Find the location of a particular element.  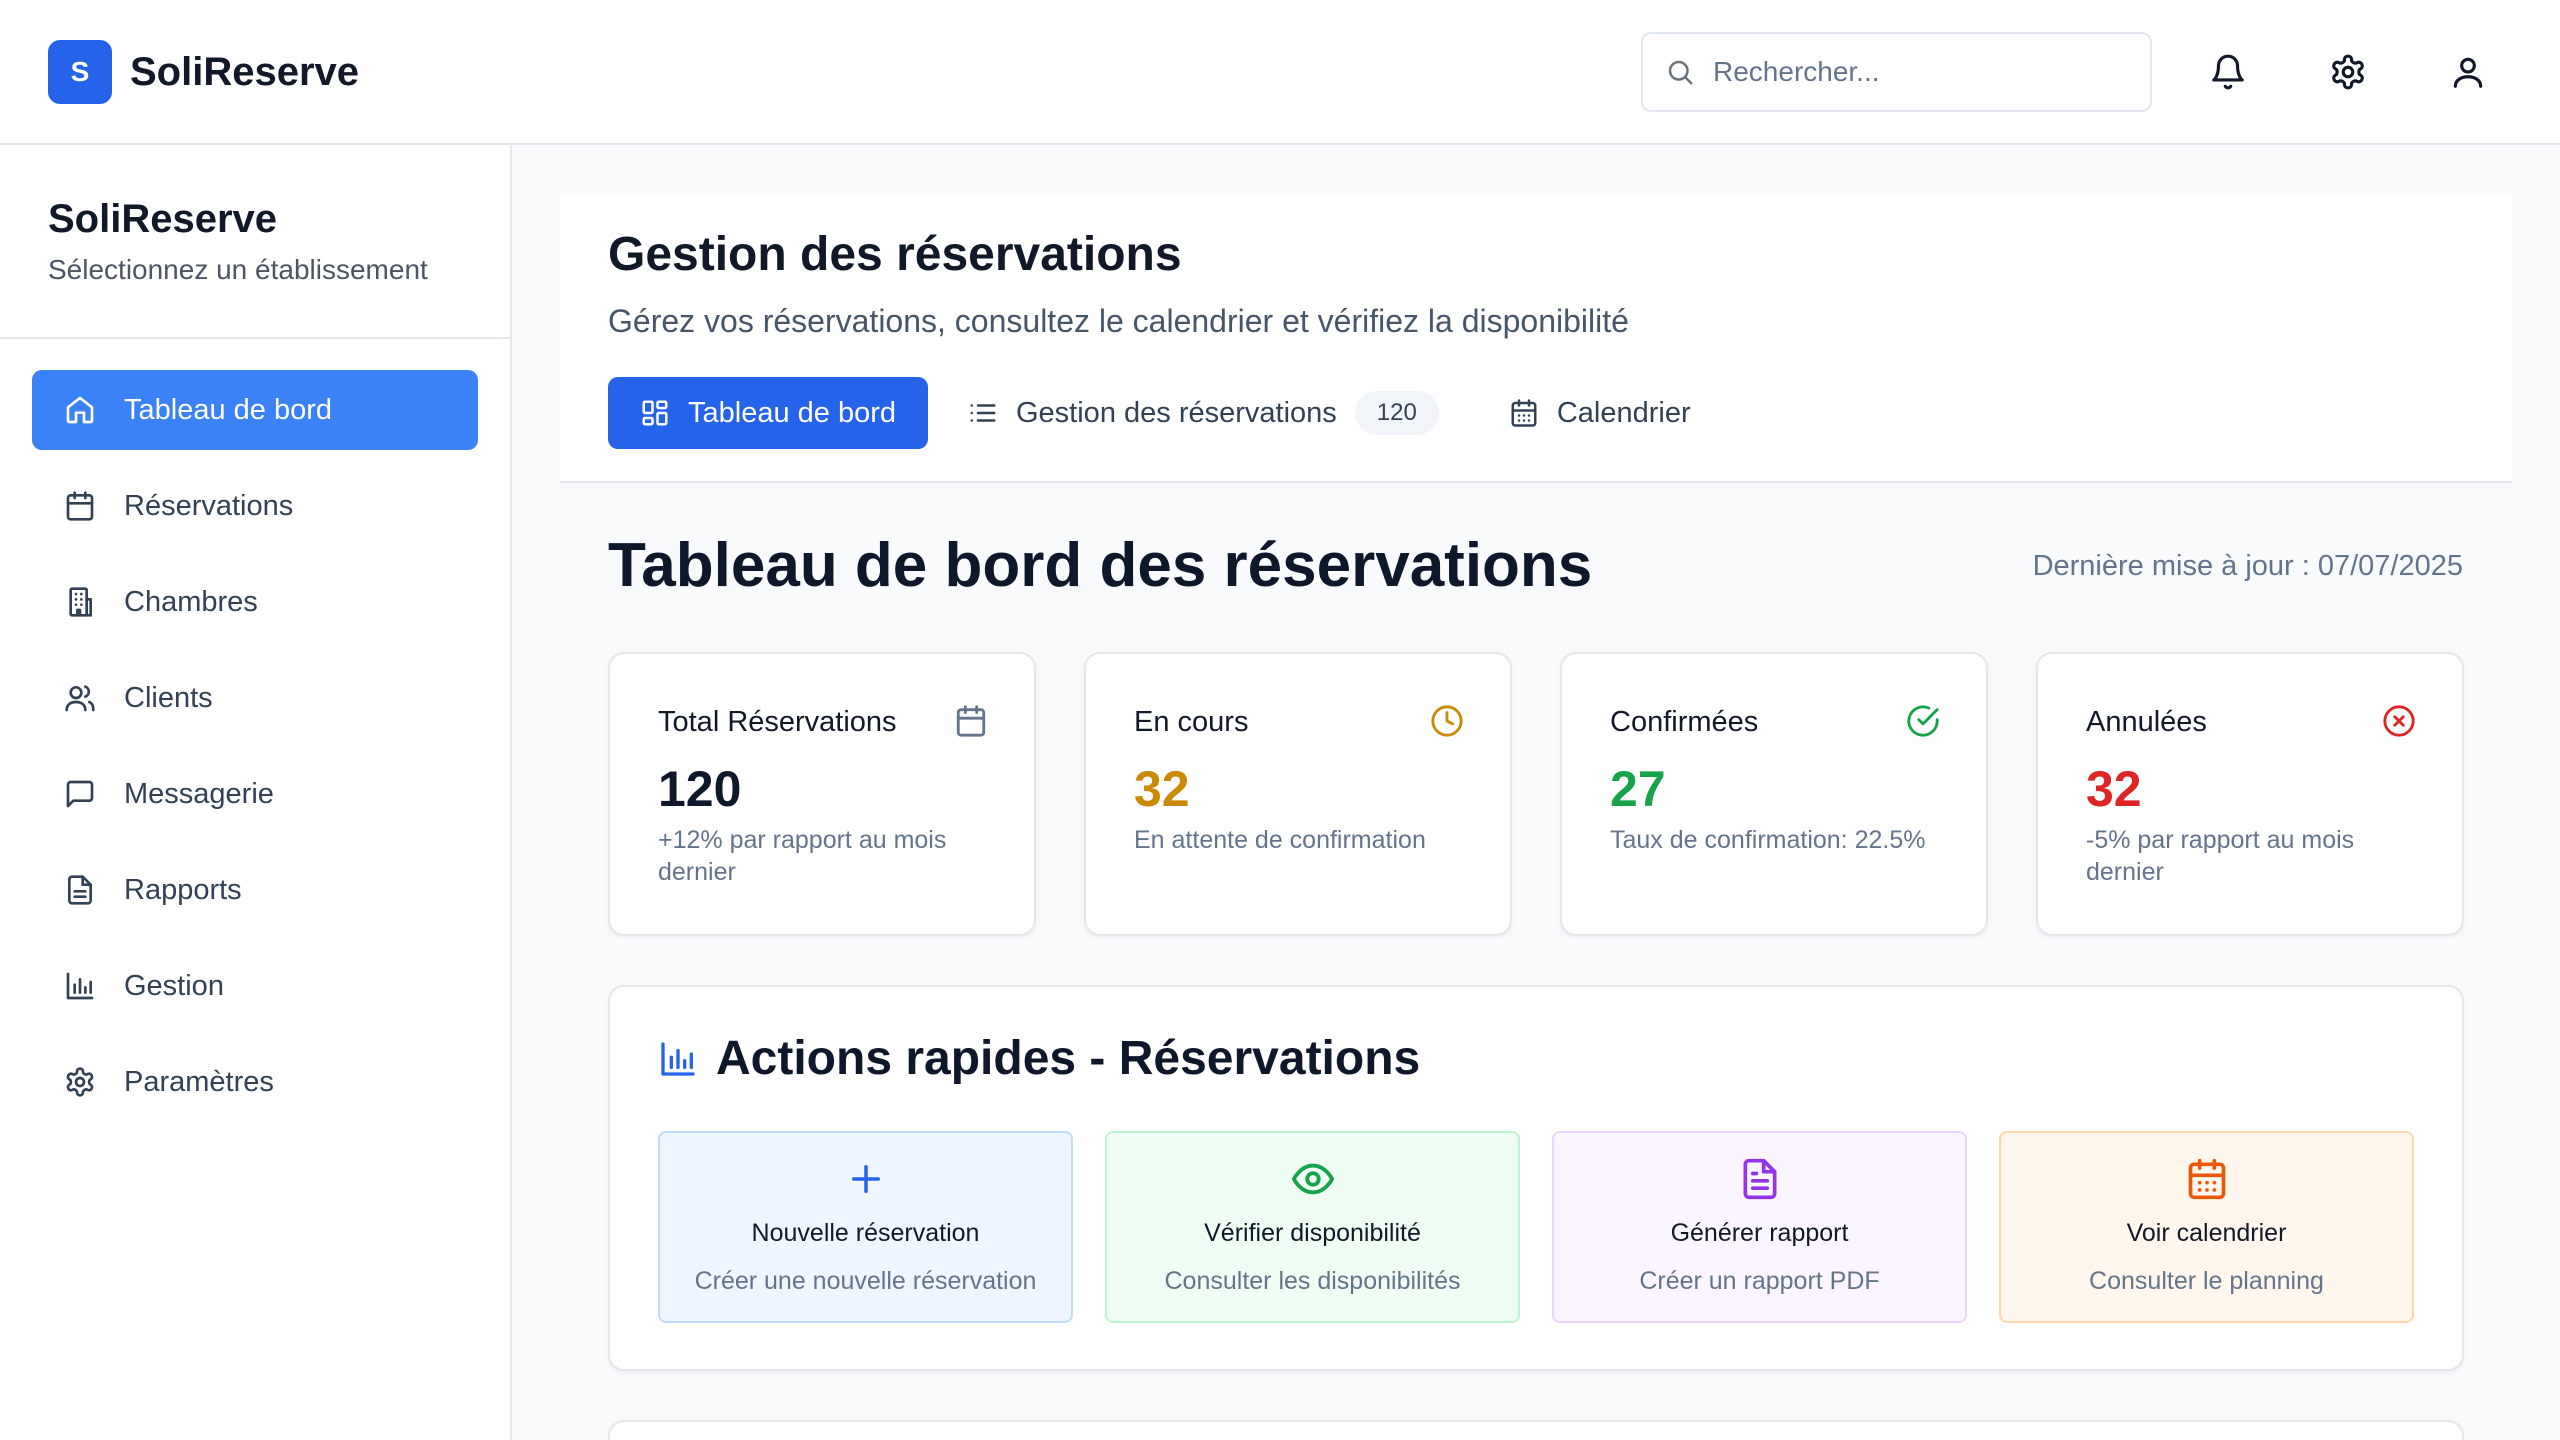

action-description: Consulter les disponibilités is located at coordinates (1312, 1281).